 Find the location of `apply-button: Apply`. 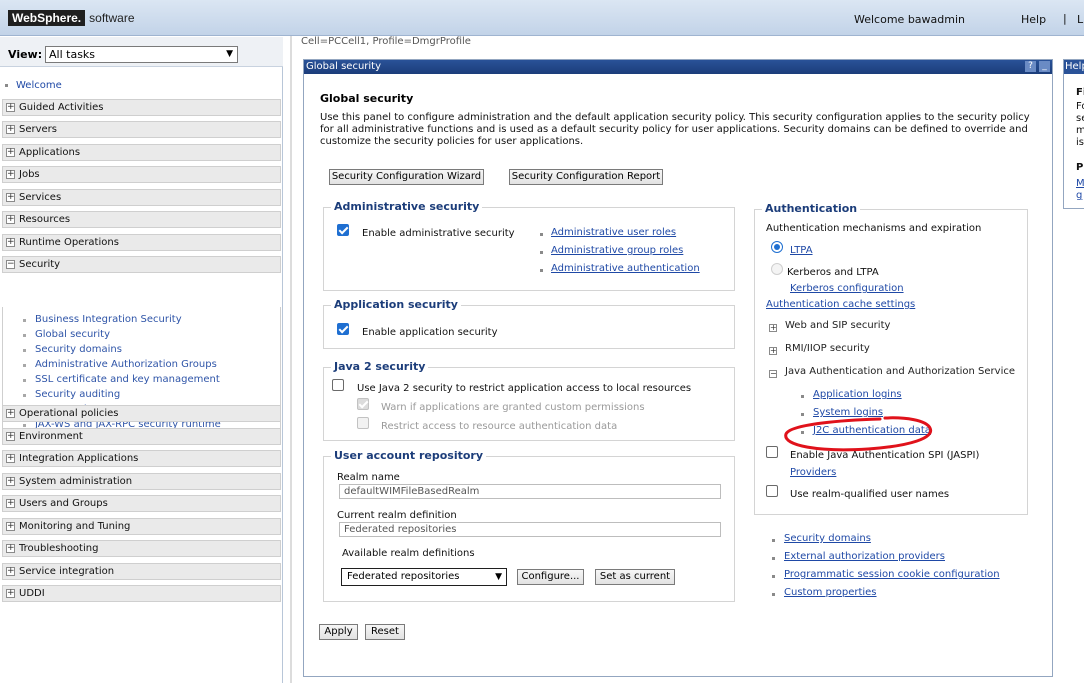

apply-button: Apply is located at coordinates (338, 632).